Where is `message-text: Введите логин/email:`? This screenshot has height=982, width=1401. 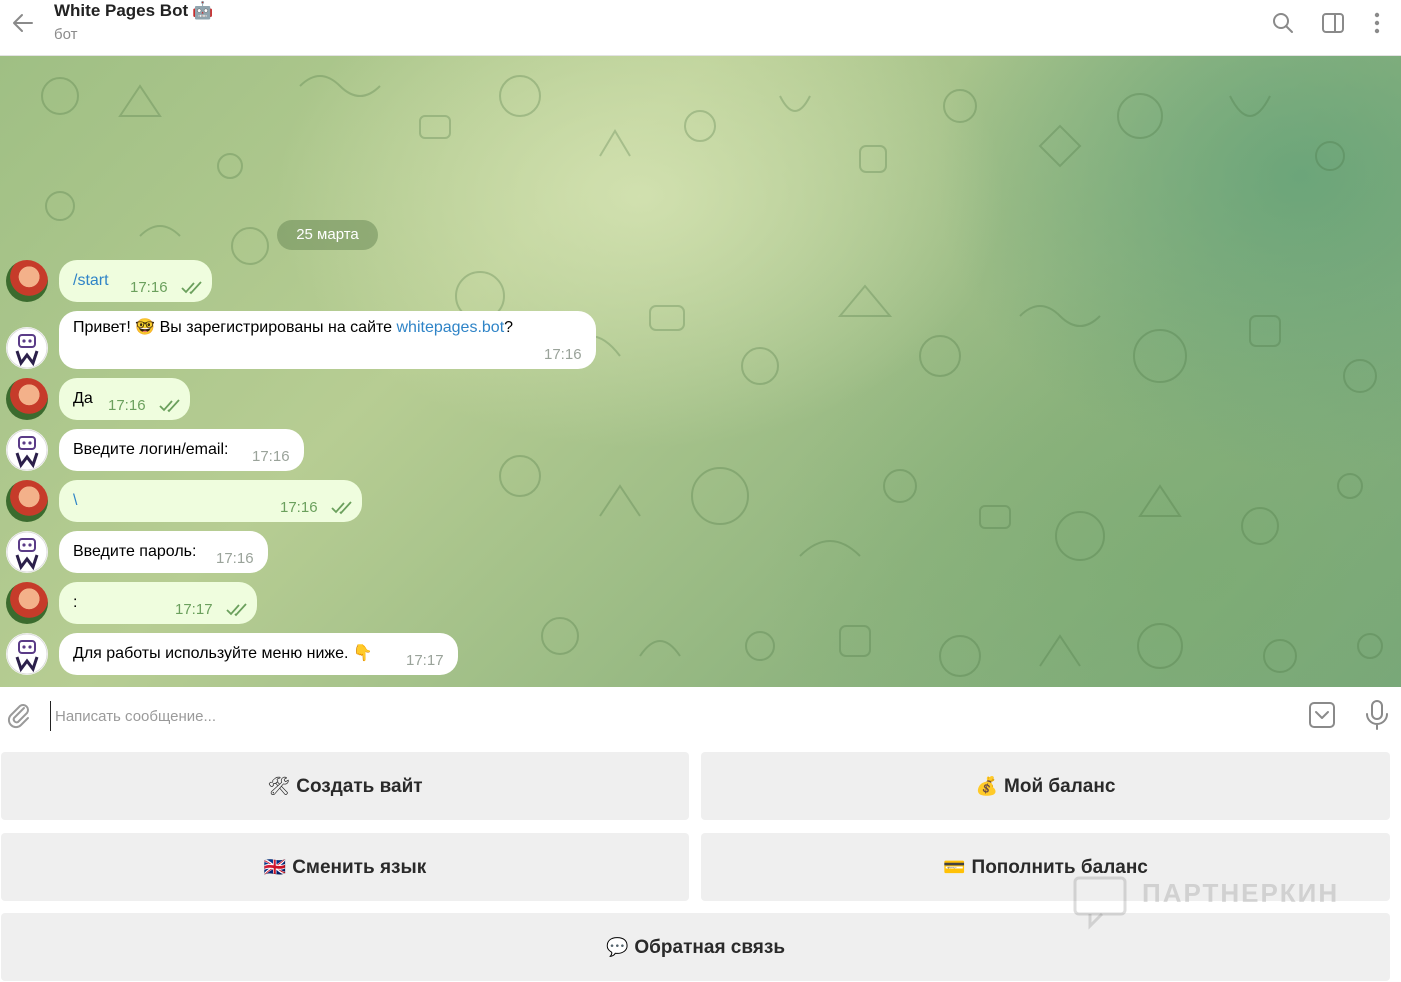 message-text: Введите логин/email: is located at coordinates (151, 449).